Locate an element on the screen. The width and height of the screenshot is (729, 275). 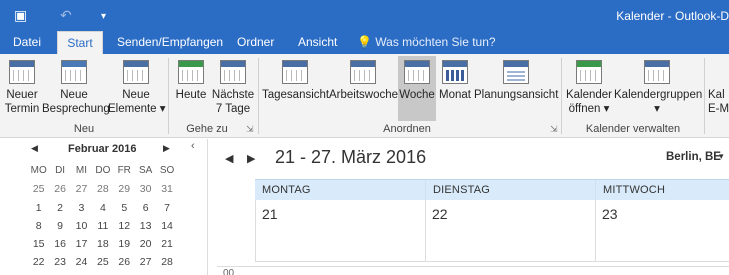
new-items-label-1: Neue is located at coordinates (136, 95).